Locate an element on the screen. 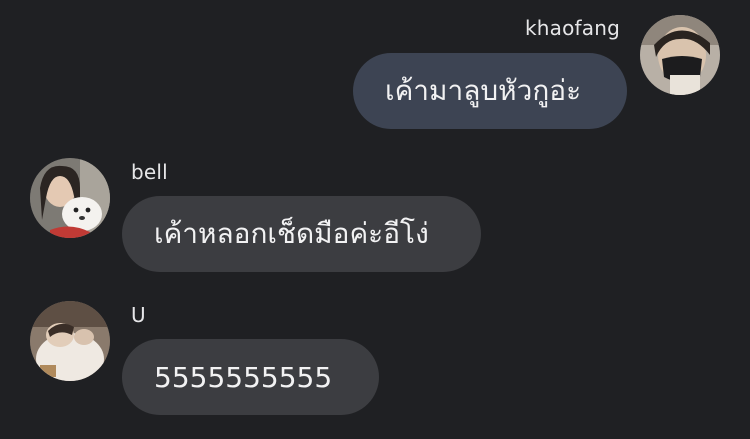  sender-name: bell is located at coordinates (149, 172).